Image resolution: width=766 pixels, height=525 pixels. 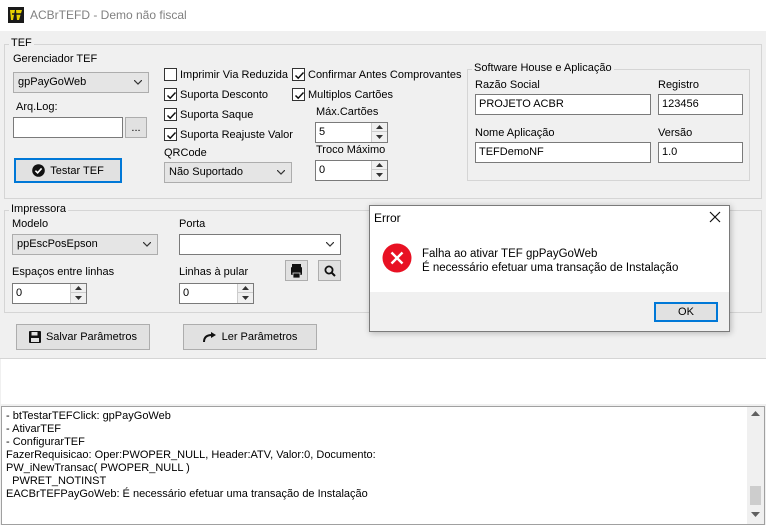 I want to click on checkbox-label: Suporta Desconto, so click(x=224, y=94).